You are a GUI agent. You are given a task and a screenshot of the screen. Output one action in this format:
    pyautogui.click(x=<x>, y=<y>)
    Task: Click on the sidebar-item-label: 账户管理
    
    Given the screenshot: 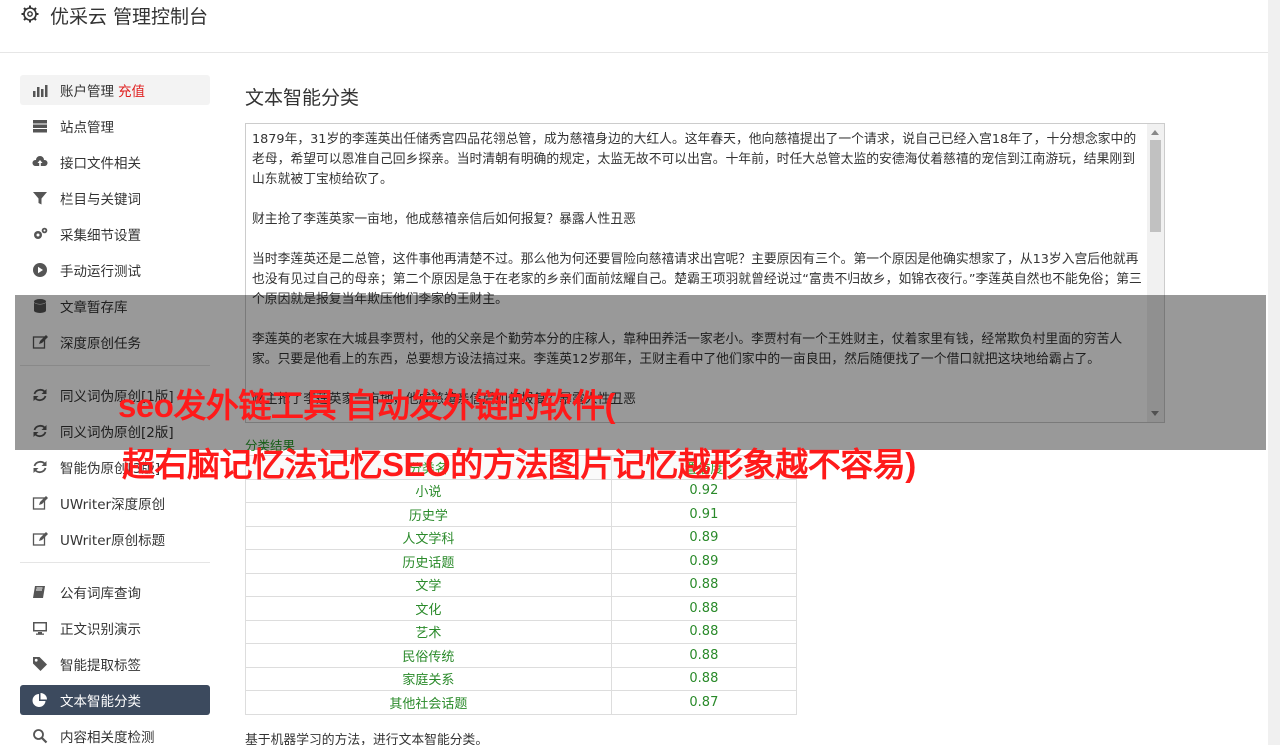 What is the action you would take?
    pyautogui.click(x=87, y=92)
    